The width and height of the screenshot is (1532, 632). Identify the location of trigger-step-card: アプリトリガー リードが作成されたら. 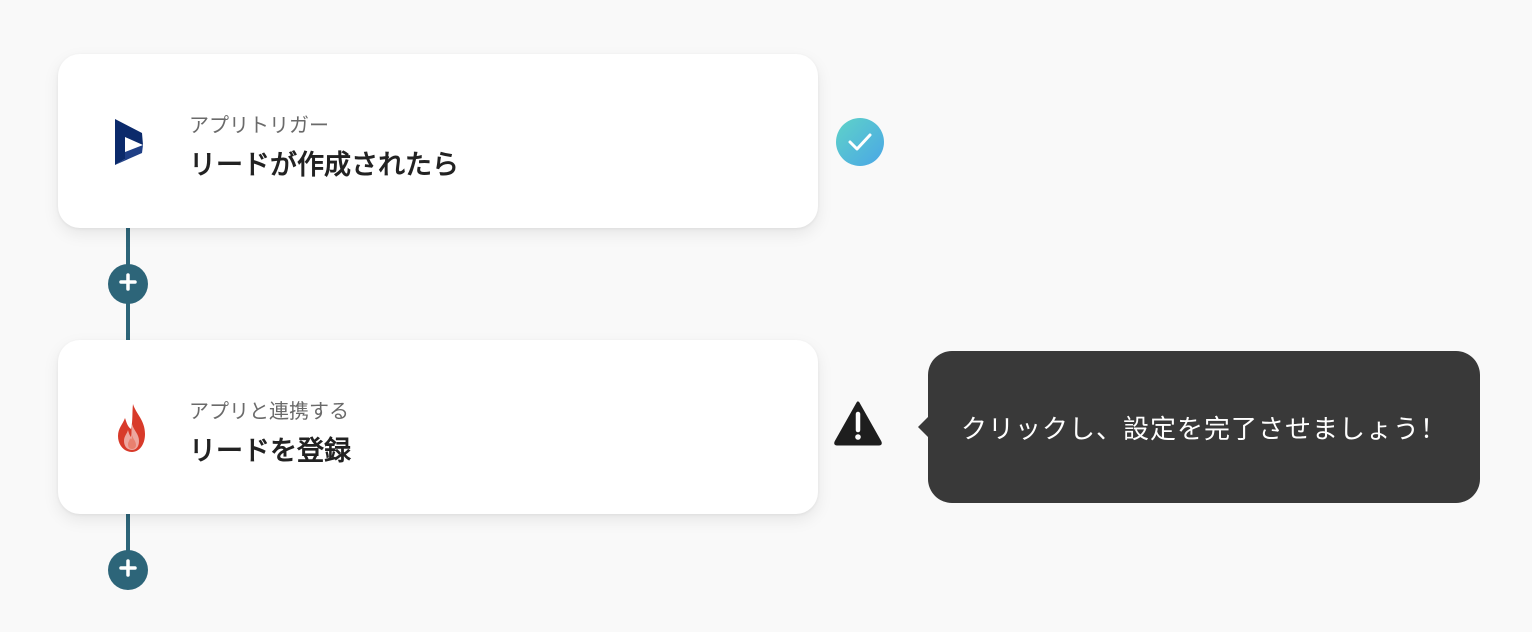
(438, 141).